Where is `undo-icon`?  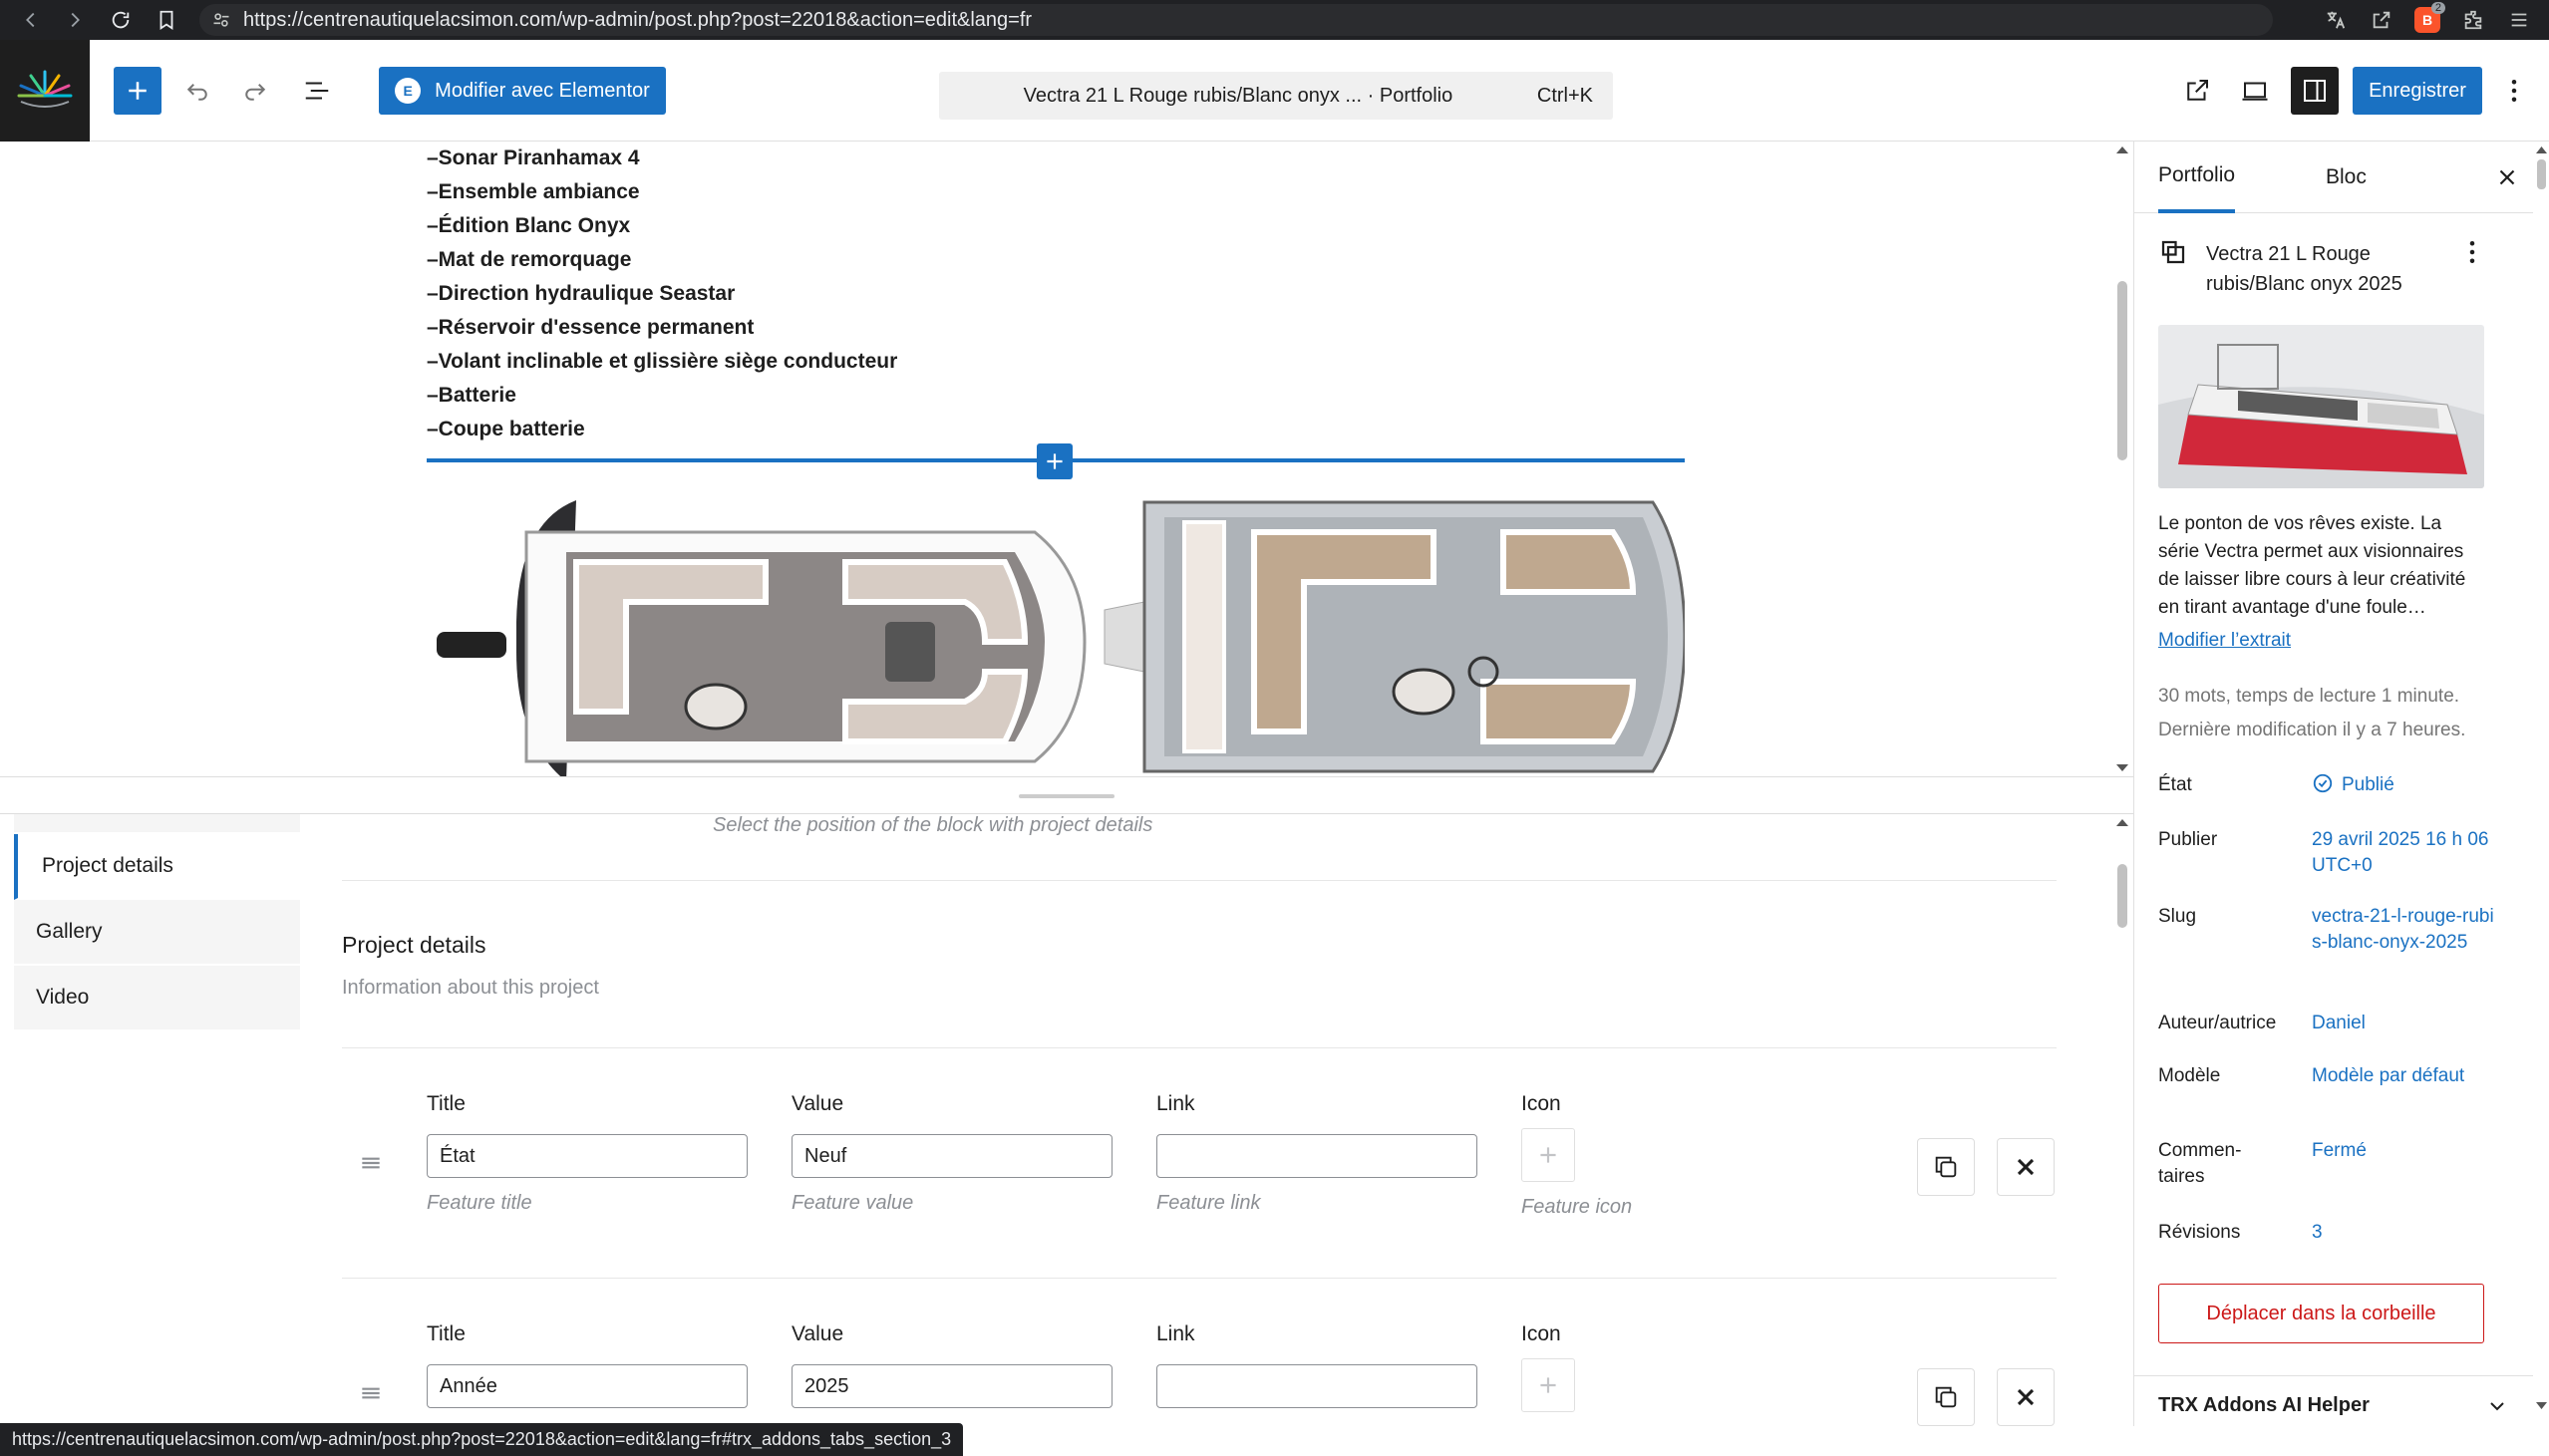 undo-icon is located at coordinates (196, 92).